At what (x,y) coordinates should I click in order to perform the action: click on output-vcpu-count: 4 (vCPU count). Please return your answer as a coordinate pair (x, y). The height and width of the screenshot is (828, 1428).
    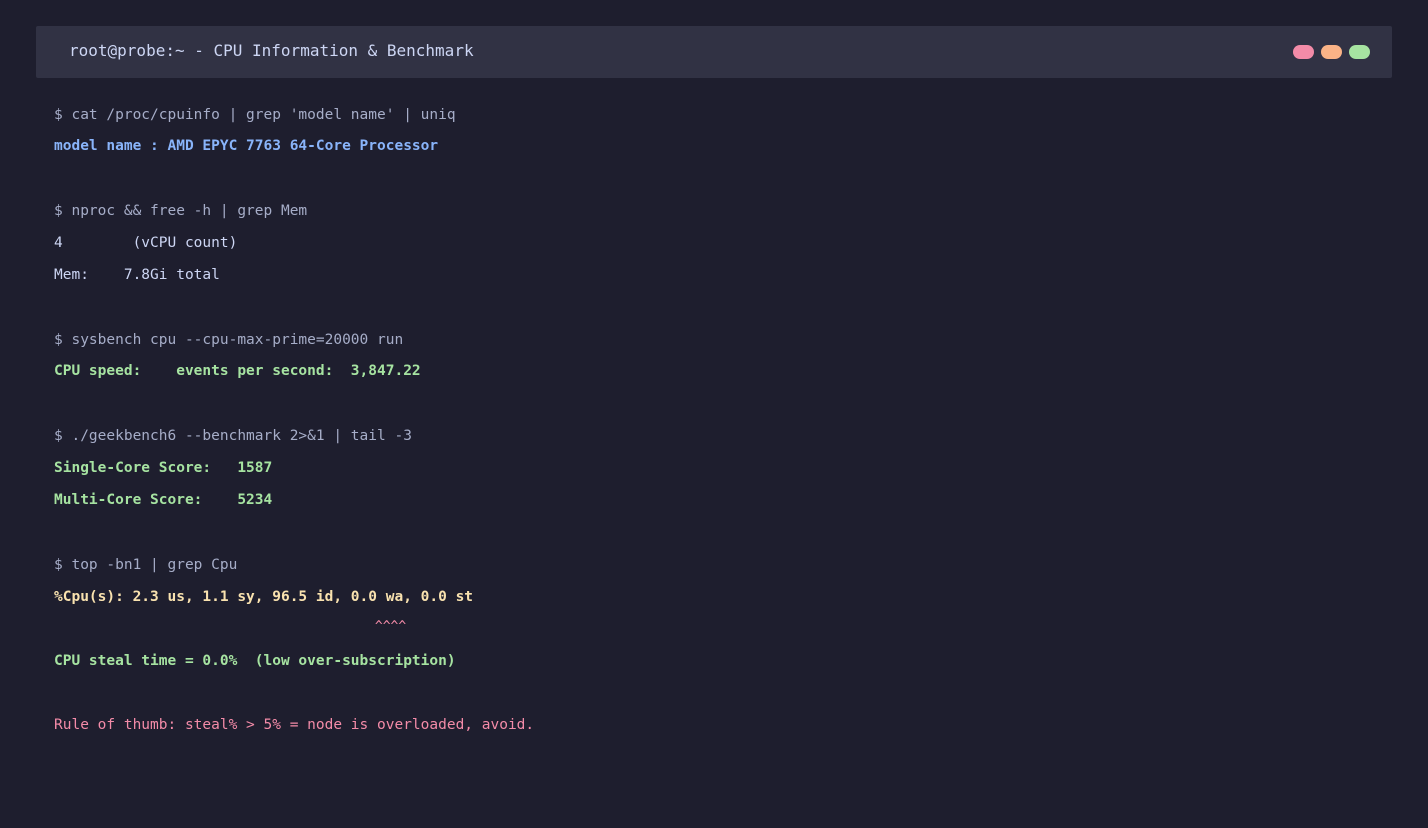
    Looking at the image, I should click on (146, 243).